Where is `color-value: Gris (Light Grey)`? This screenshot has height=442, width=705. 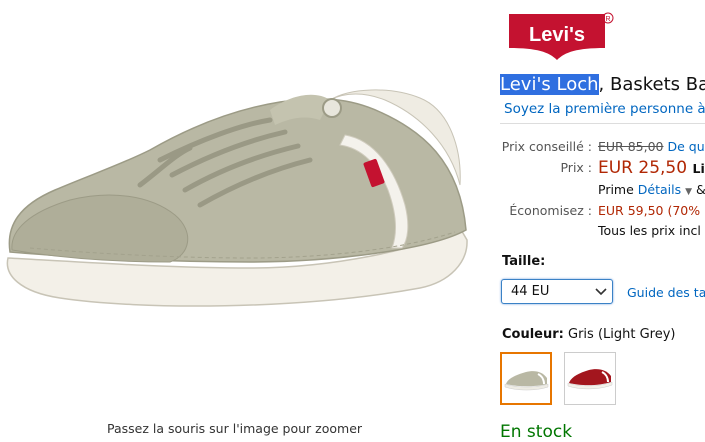
color-value: Gris (Light Grey) is located at coordinates (622, 334).